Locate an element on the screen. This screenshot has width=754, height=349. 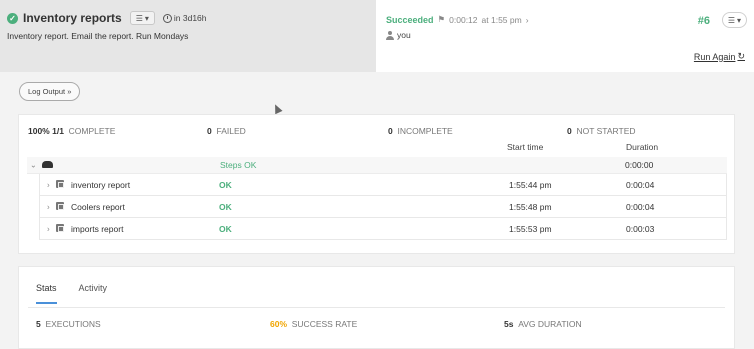
tab-activity: Activity is located at coordinates (93, 293).